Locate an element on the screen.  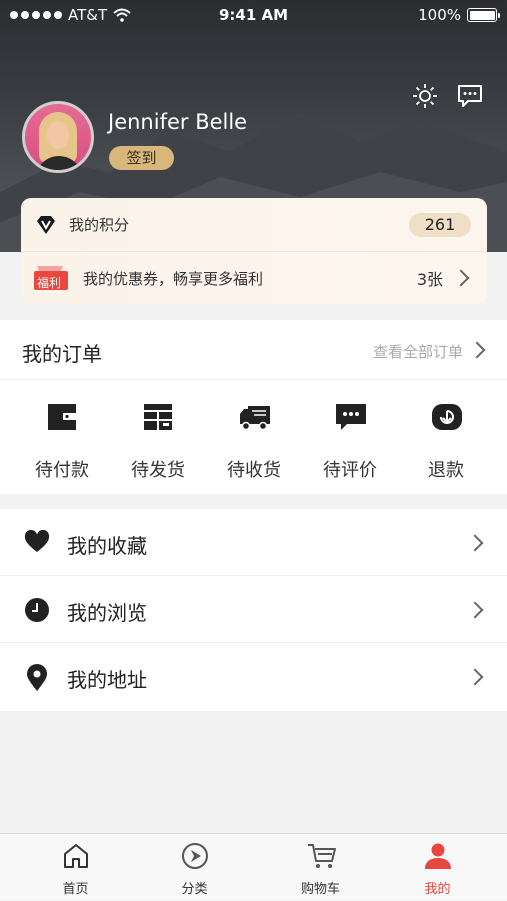
menu-item-history: 我的浏览 is located at coordinates (253, 609).